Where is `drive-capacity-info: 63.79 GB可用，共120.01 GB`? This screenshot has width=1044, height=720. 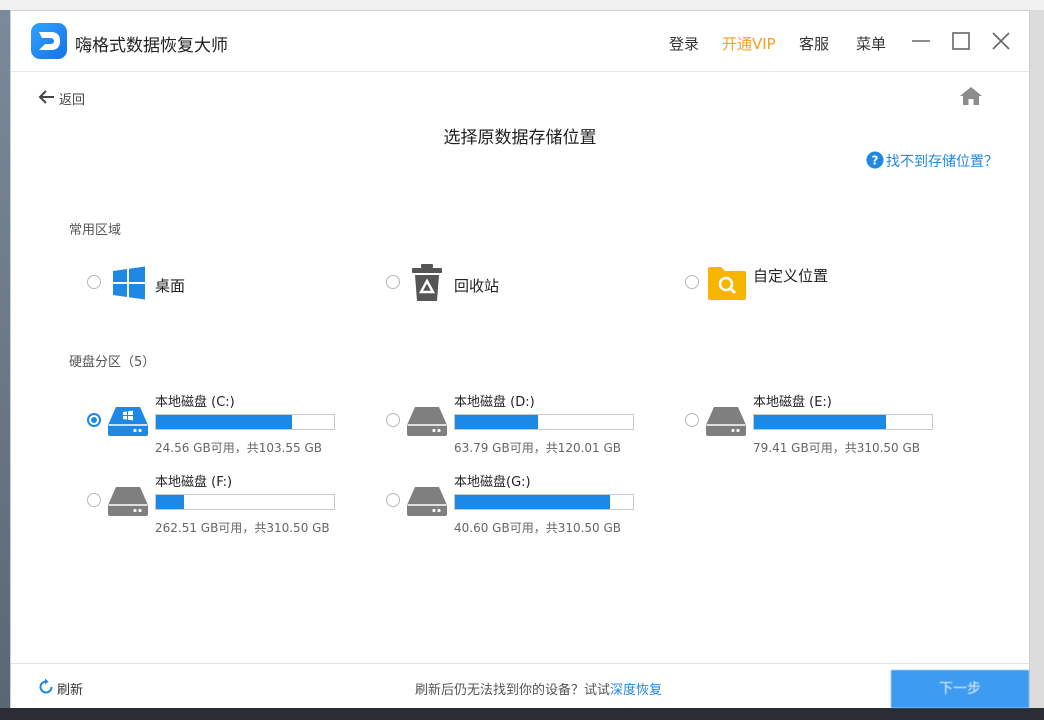
drive-capacity-info: 63.79 GB可用，共120.01 GB is located at coordinates (538, 448).